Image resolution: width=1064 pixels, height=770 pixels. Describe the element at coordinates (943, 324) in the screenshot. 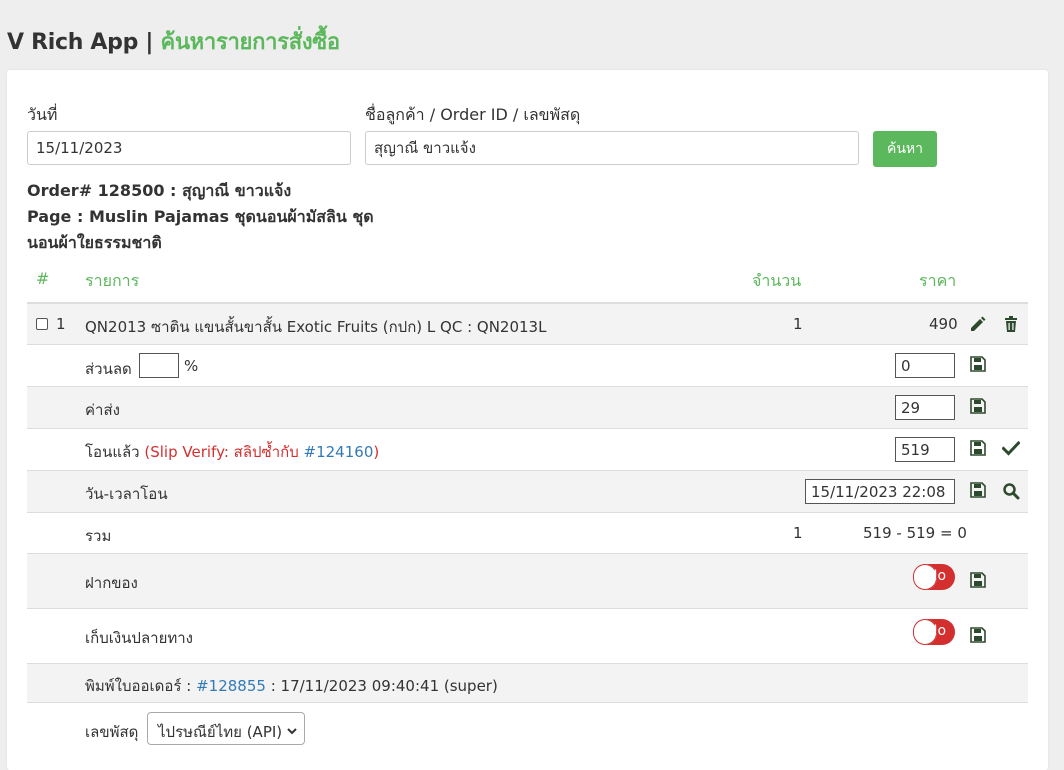

I see `item-price: 490` at that location.